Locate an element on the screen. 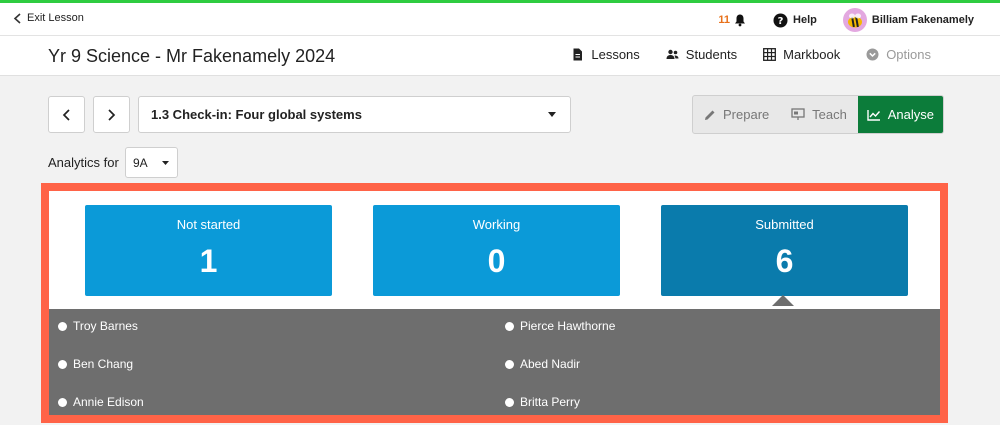  lesson-dropdown: 1.3 Check-in: Four global systems is located at coordinates (354, 114).